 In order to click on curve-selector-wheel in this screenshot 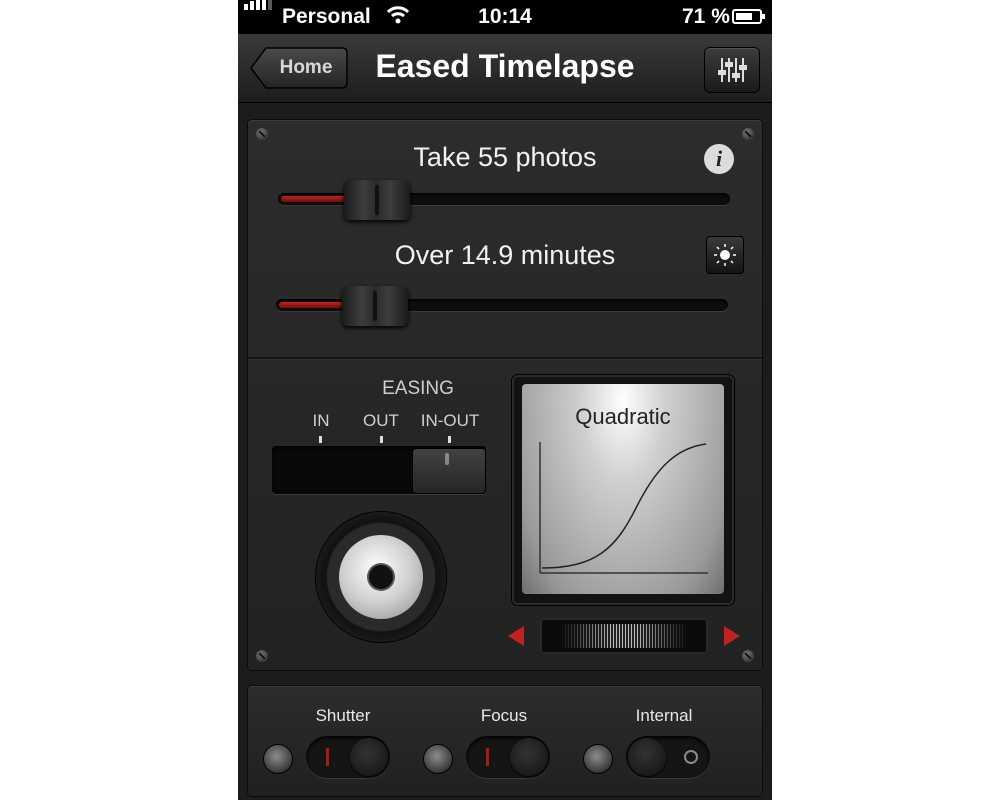, I will do `click(624, 636)`.